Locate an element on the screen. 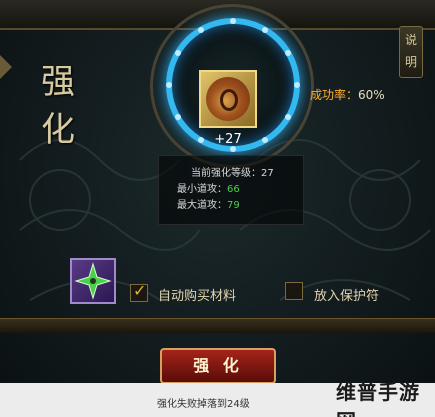  success-rate-label: 成功率： is located at coordinates (334, 95).